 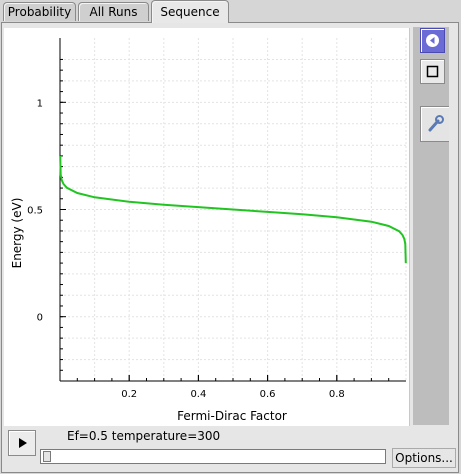 I want to click on y-tick-label: 1, so click(x=40, y=103).